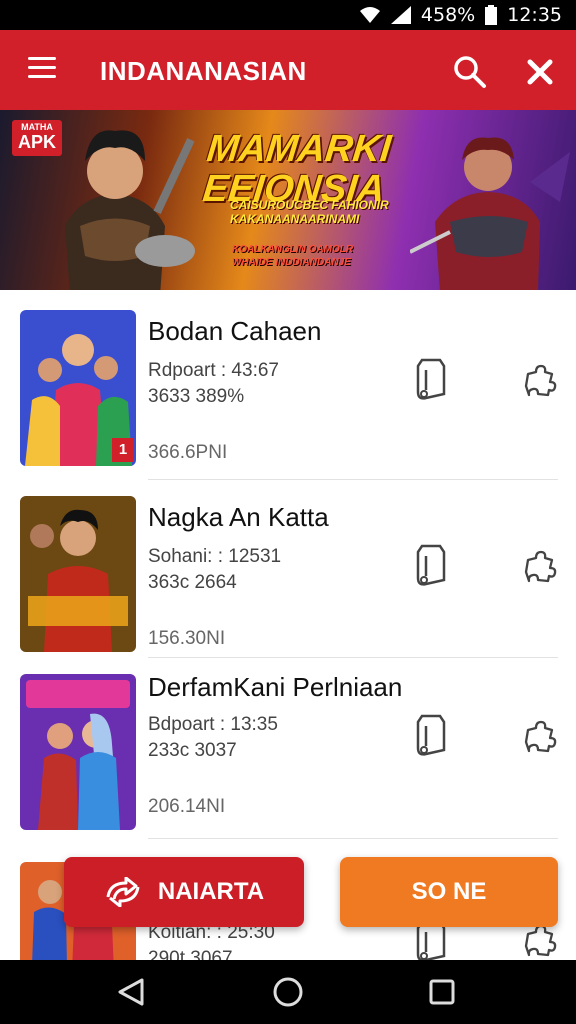 The image size is (576, 1024). Describe the element at coordinates (192, 582) in the screenshot. I see `app-meta-secondary: 363c 2664` at that location.